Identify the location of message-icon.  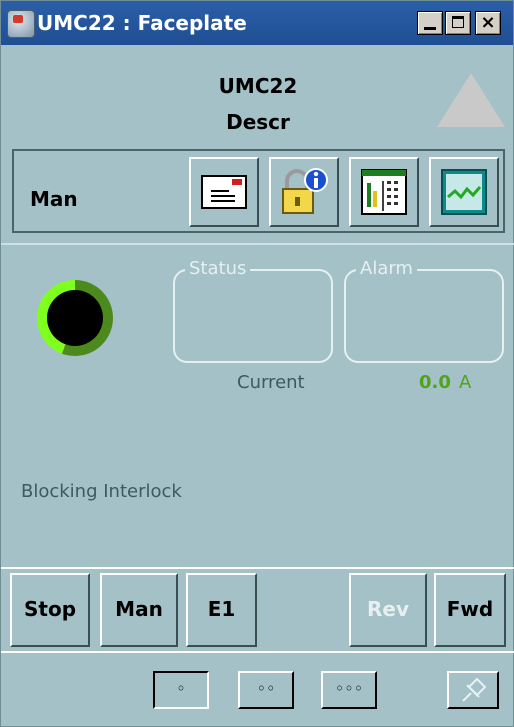
(224, 192).